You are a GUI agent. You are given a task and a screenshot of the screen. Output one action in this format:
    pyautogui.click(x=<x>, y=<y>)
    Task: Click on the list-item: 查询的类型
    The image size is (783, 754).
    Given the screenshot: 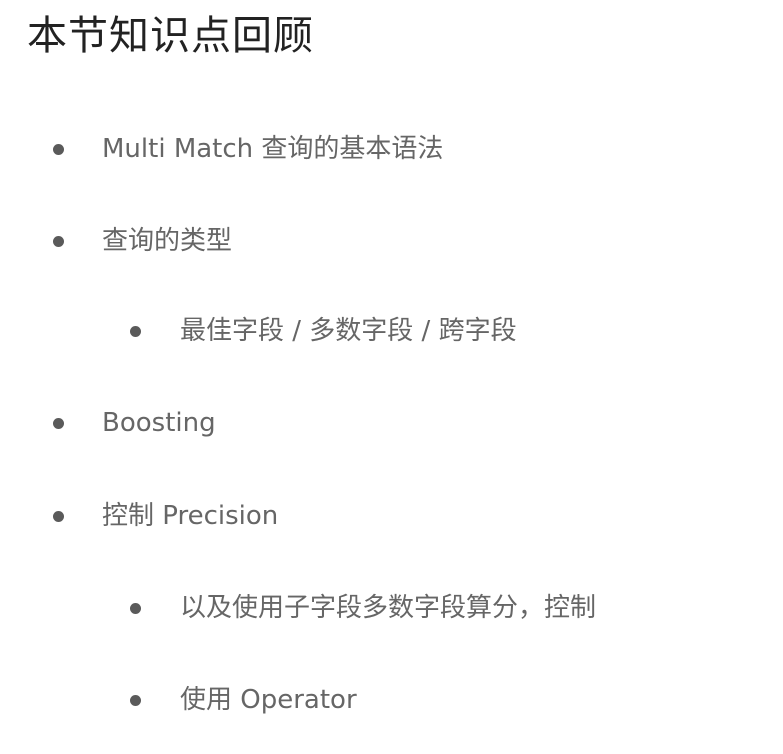 What is the action you would take?
    pyautogui.click(x=142, y=241)
    